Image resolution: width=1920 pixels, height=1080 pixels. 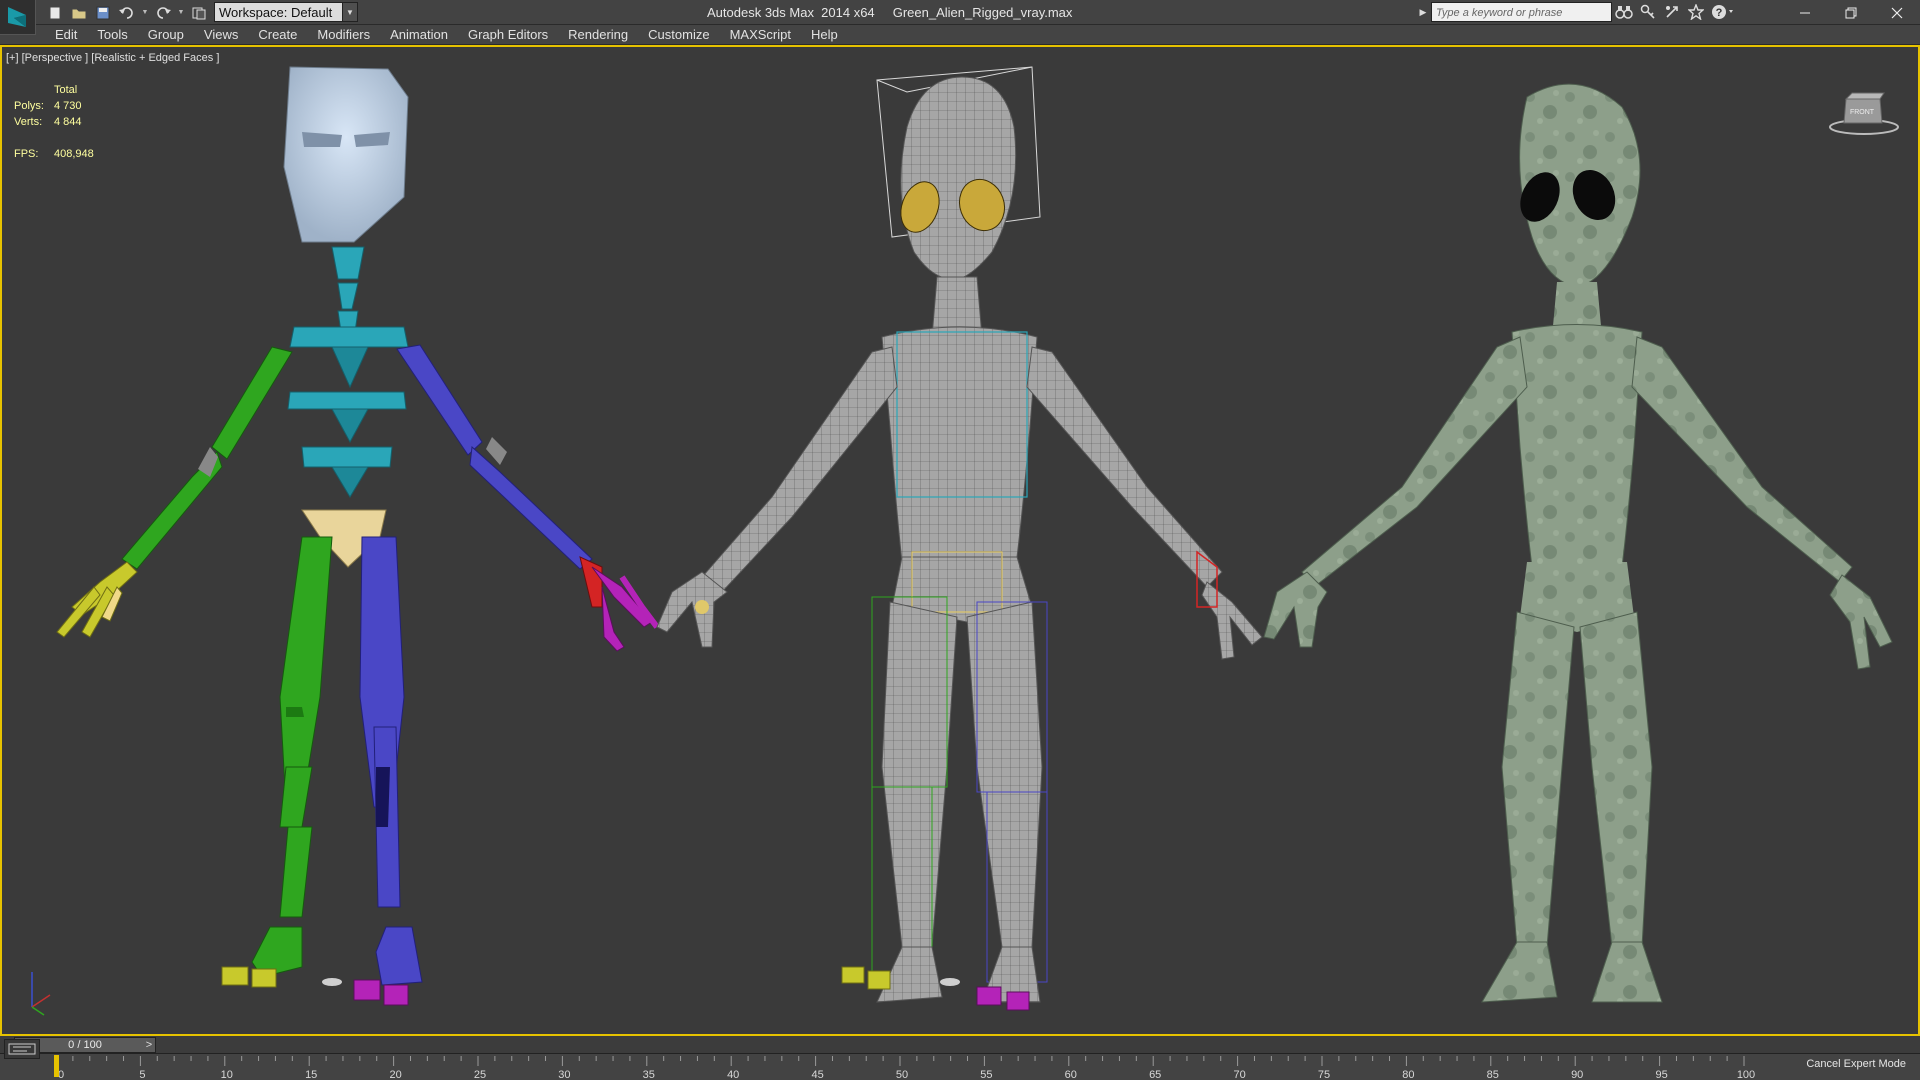 I want to click on ruler-tick-label: 60, so click(x=1071, y=1074).